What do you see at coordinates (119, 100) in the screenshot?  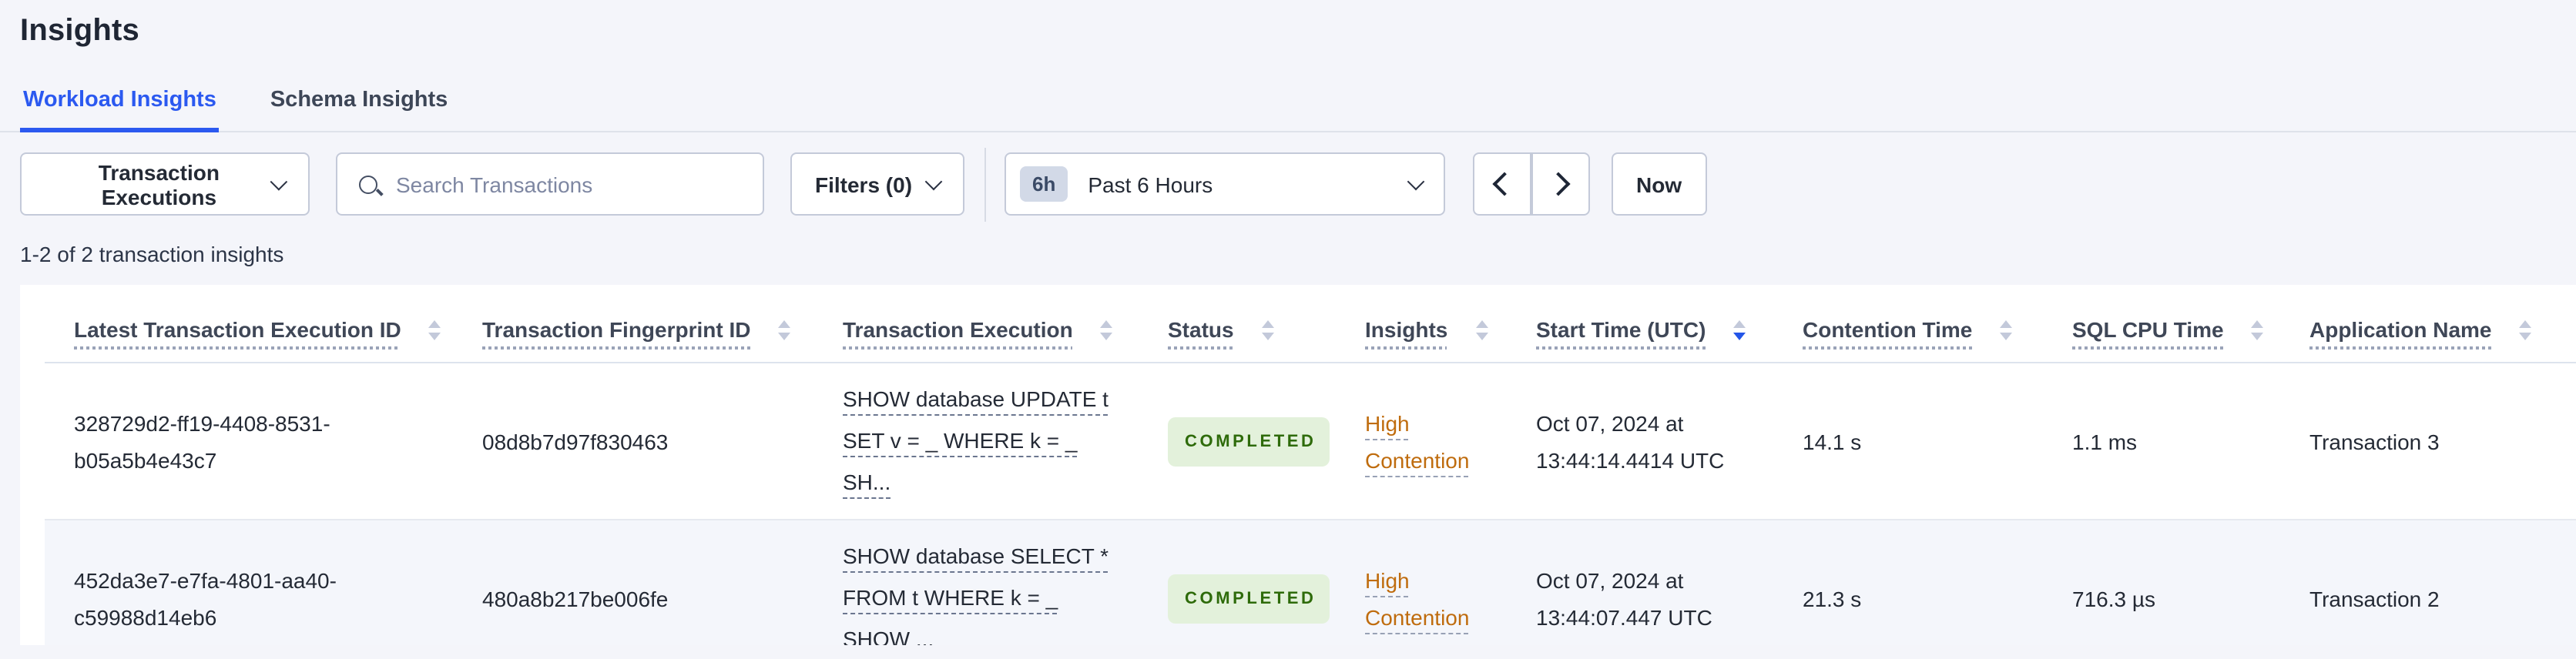 I see `tab-workload-insights-label: Workload Insights` at bounding box center [119, 100].